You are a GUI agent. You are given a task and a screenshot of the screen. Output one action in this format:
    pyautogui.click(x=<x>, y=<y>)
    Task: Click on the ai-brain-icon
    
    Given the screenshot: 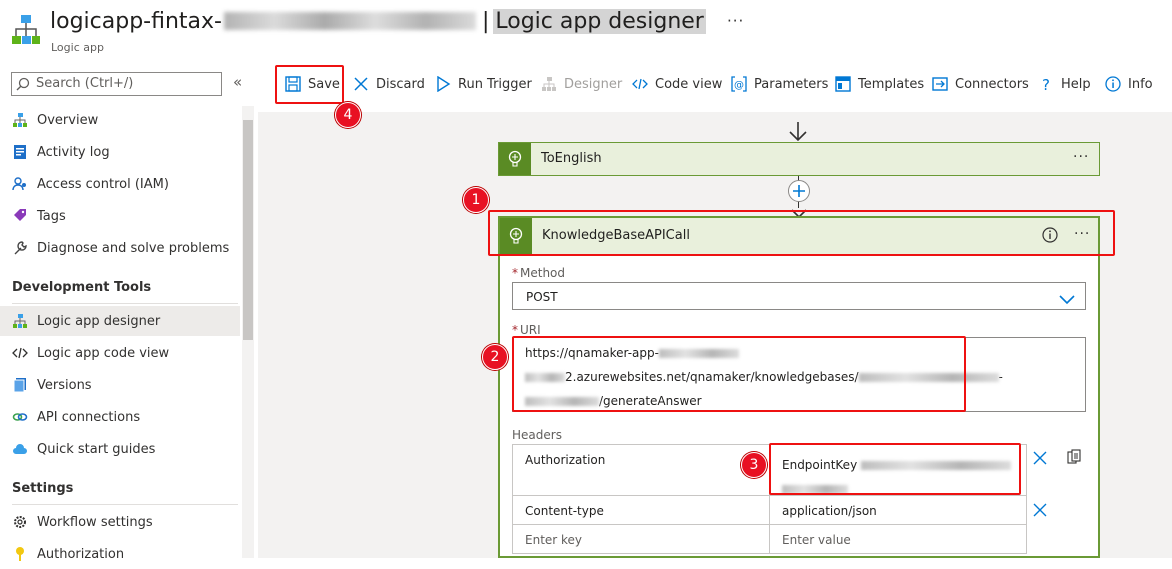 What is the action you would take?
    pyautogui.click(x=515, y=159)
    